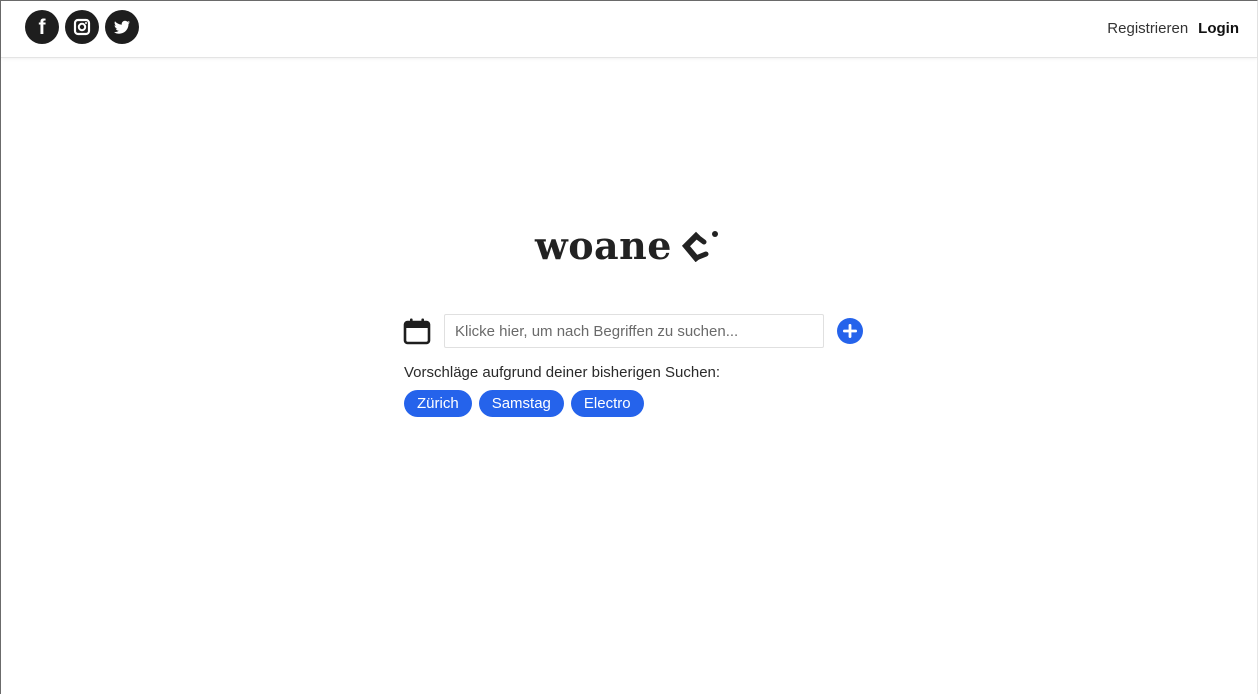  What do you see at coordinates (629, 29) in the screenshot?
I see `top-navigation-bar: f Registrieren Login` at bounding box center [629, 29].